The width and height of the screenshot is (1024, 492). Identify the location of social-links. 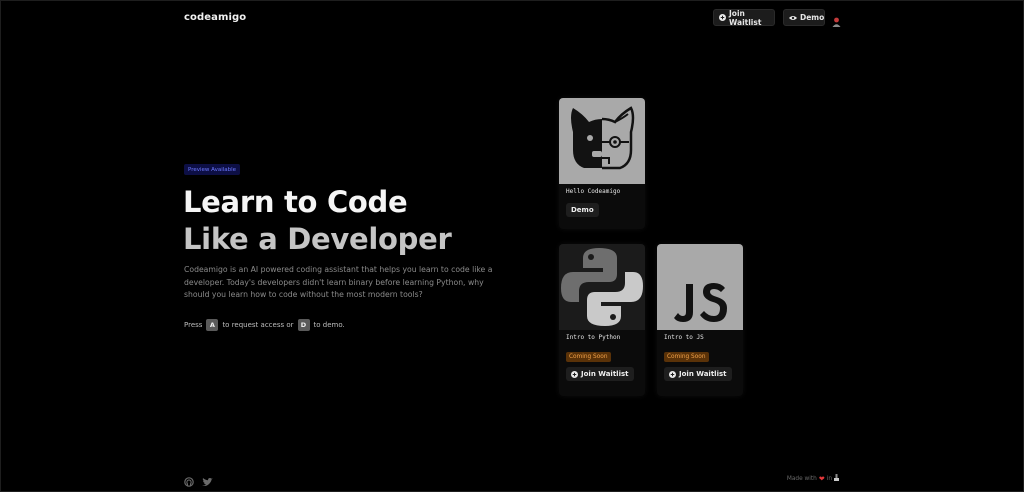
(198, 481).